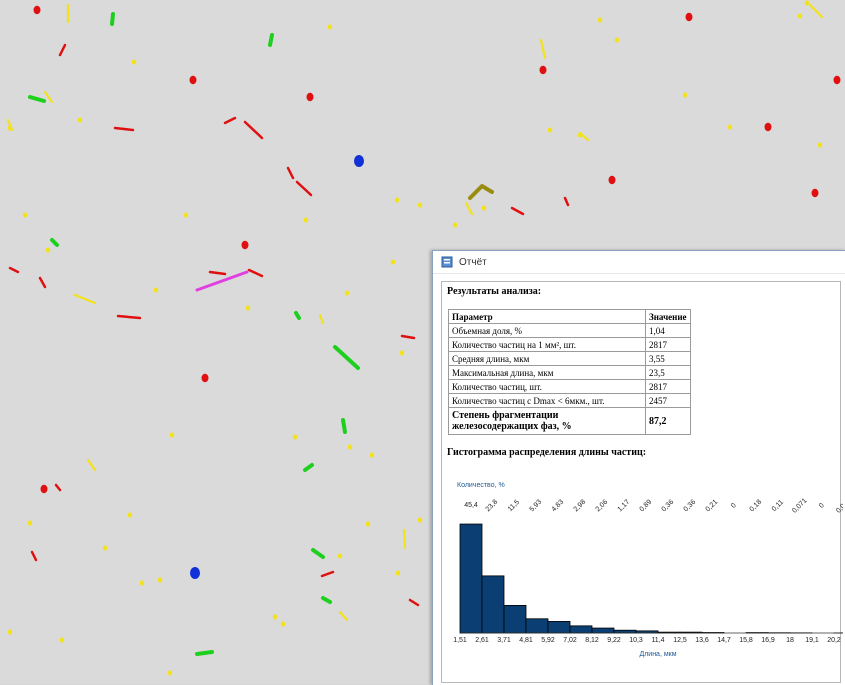 The width and height of the screenshot is (845, 685). What do you see at coordinates (812, 640) in the screenshot?
I see `x-tick-label: 19,1` at bounding box center [812, 640].